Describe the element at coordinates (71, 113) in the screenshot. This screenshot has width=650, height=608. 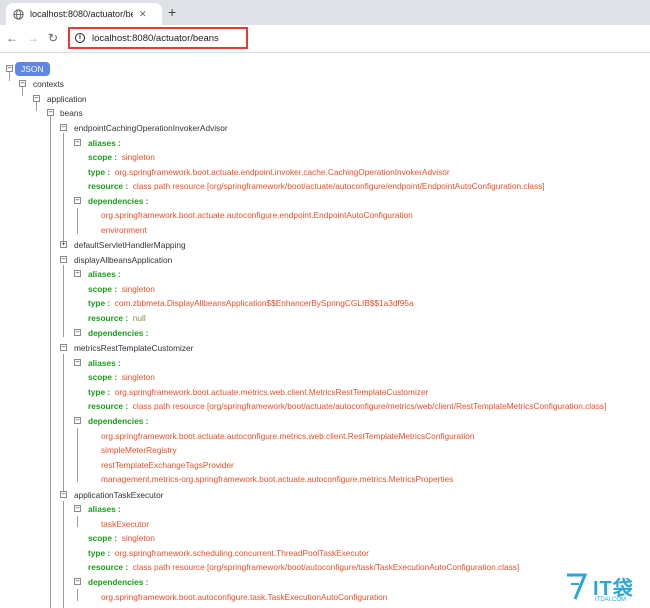
I see `tree-node-beans: beans` at that location.